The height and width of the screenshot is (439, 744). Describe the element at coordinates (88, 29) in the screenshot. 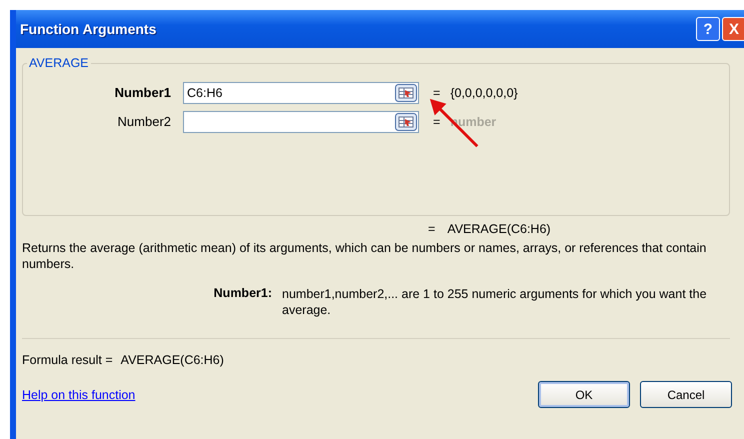

I see `window-title: Function Arguments` at that location.